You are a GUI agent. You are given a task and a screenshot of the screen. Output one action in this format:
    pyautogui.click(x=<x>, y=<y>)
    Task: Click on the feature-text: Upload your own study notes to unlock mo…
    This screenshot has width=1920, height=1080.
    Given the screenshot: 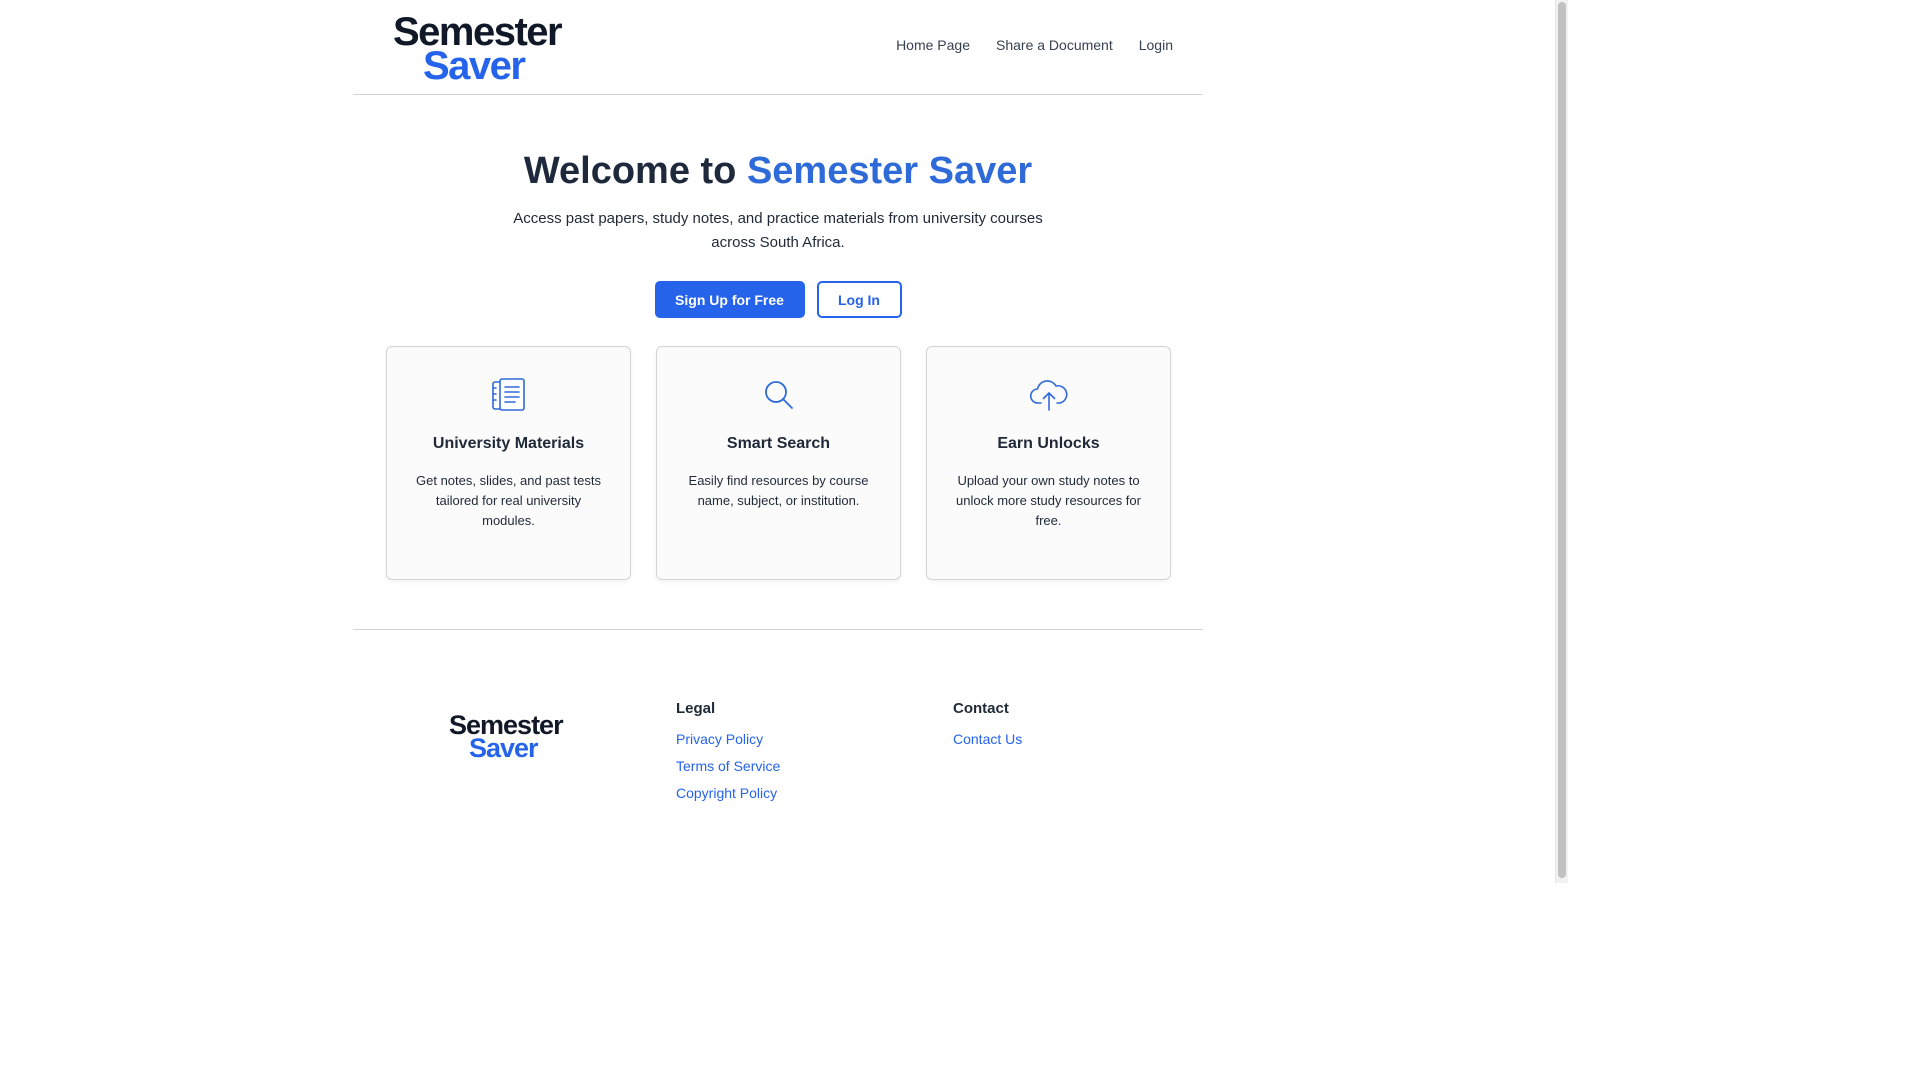 What is the action you would take?
    pyautogui.click(x=1048, y=500)
    